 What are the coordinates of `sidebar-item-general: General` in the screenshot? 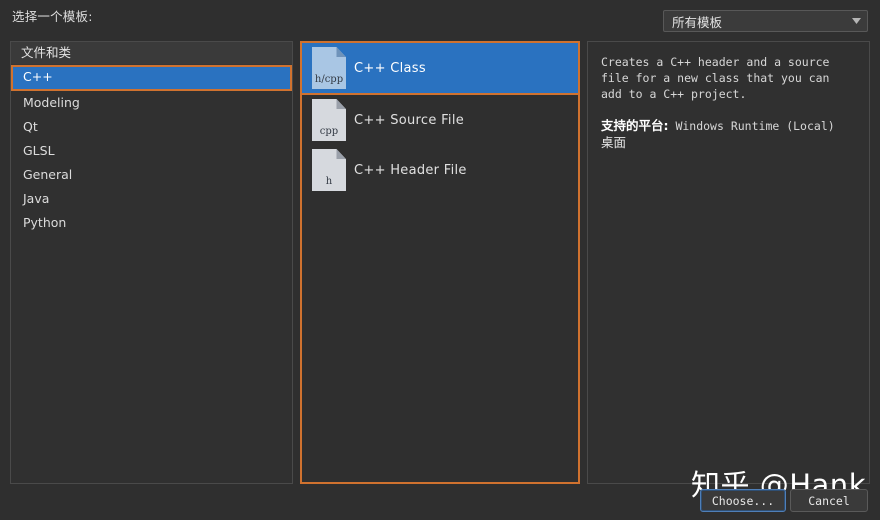 It's located at (151, 175).